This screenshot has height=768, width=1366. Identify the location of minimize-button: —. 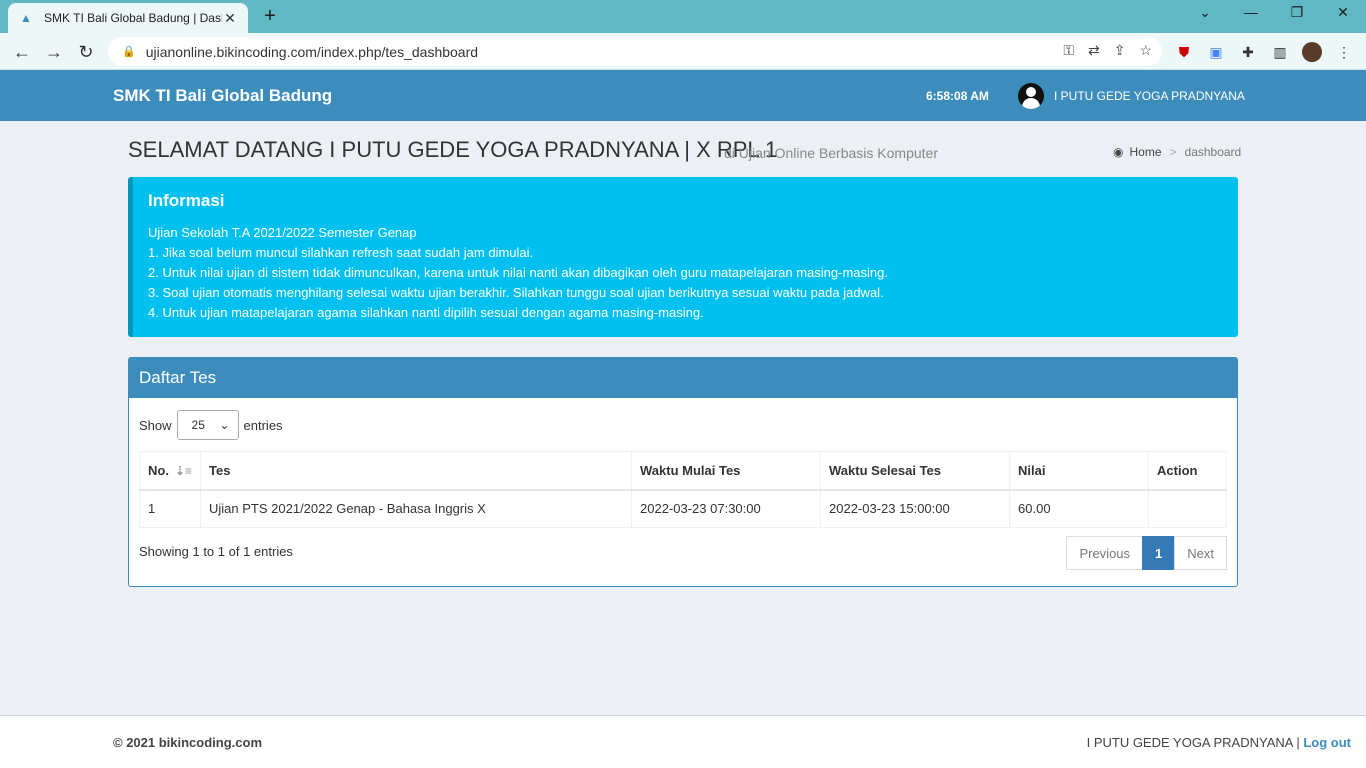
(1251, 12).